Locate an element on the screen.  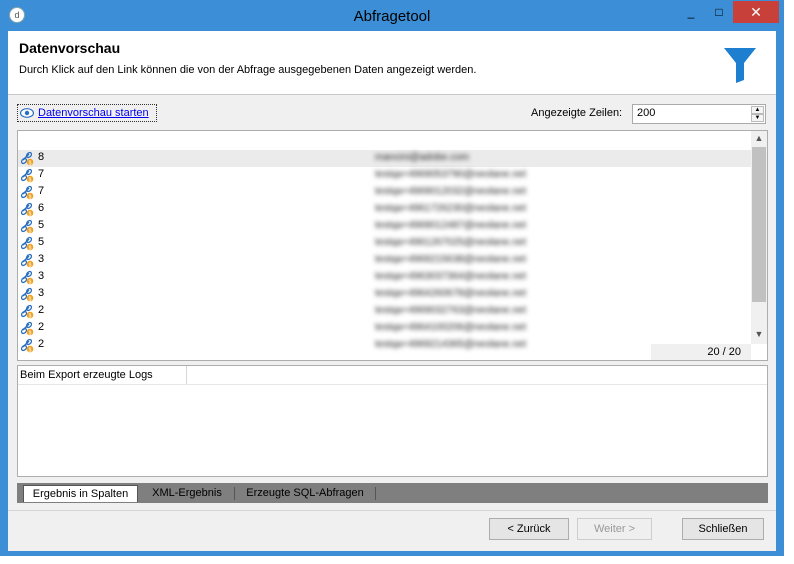
row-email: testqa+4969215638@neolane.net is located at coordinates (451, 259).